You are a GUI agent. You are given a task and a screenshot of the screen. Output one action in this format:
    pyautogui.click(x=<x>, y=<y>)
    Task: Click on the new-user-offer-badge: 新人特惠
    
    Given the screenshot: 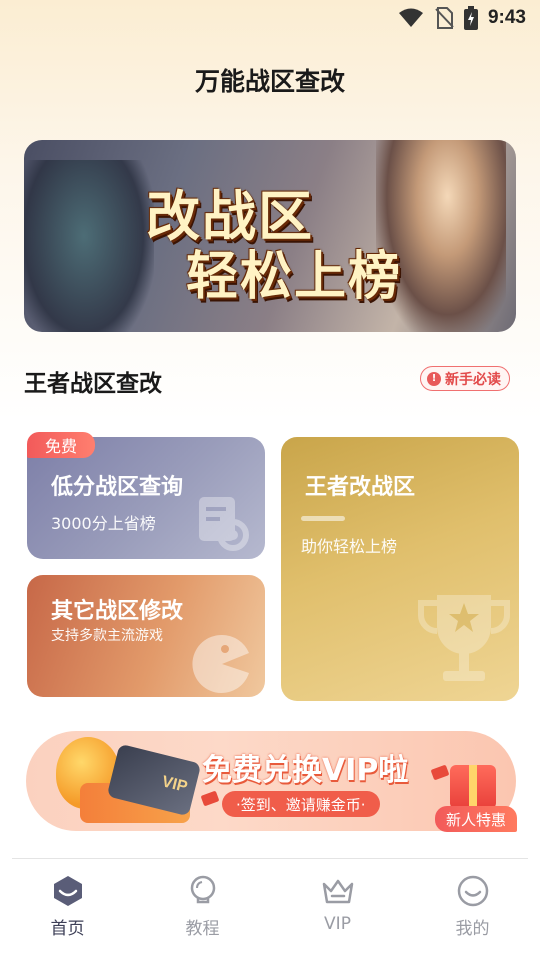 What is the action you would take?
    pyautogui.click(x=476, y=819)
    